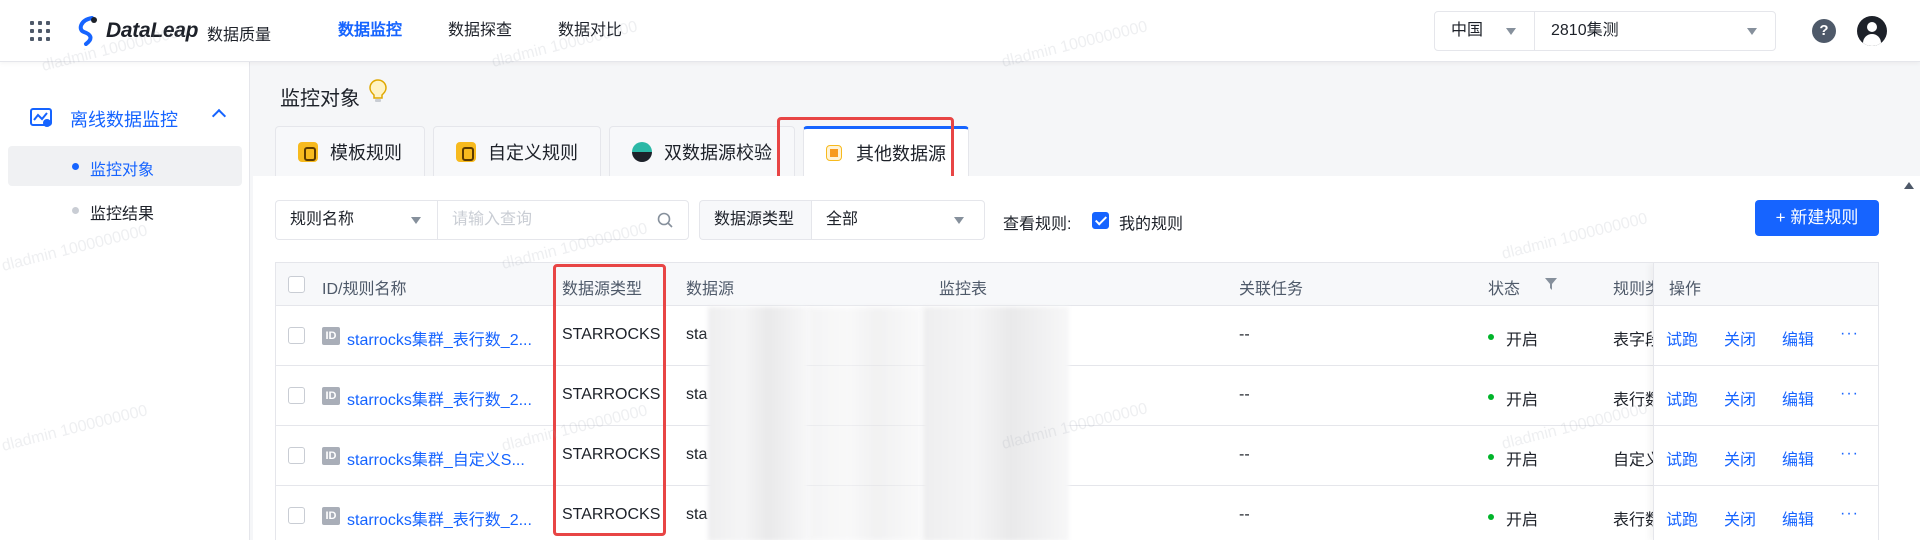 This screenshot has height=540, width=1920. What do you see at coordinates (865, 423) in the screenshot?
I see `redacted-source-area` at bounding box center [865, 423].